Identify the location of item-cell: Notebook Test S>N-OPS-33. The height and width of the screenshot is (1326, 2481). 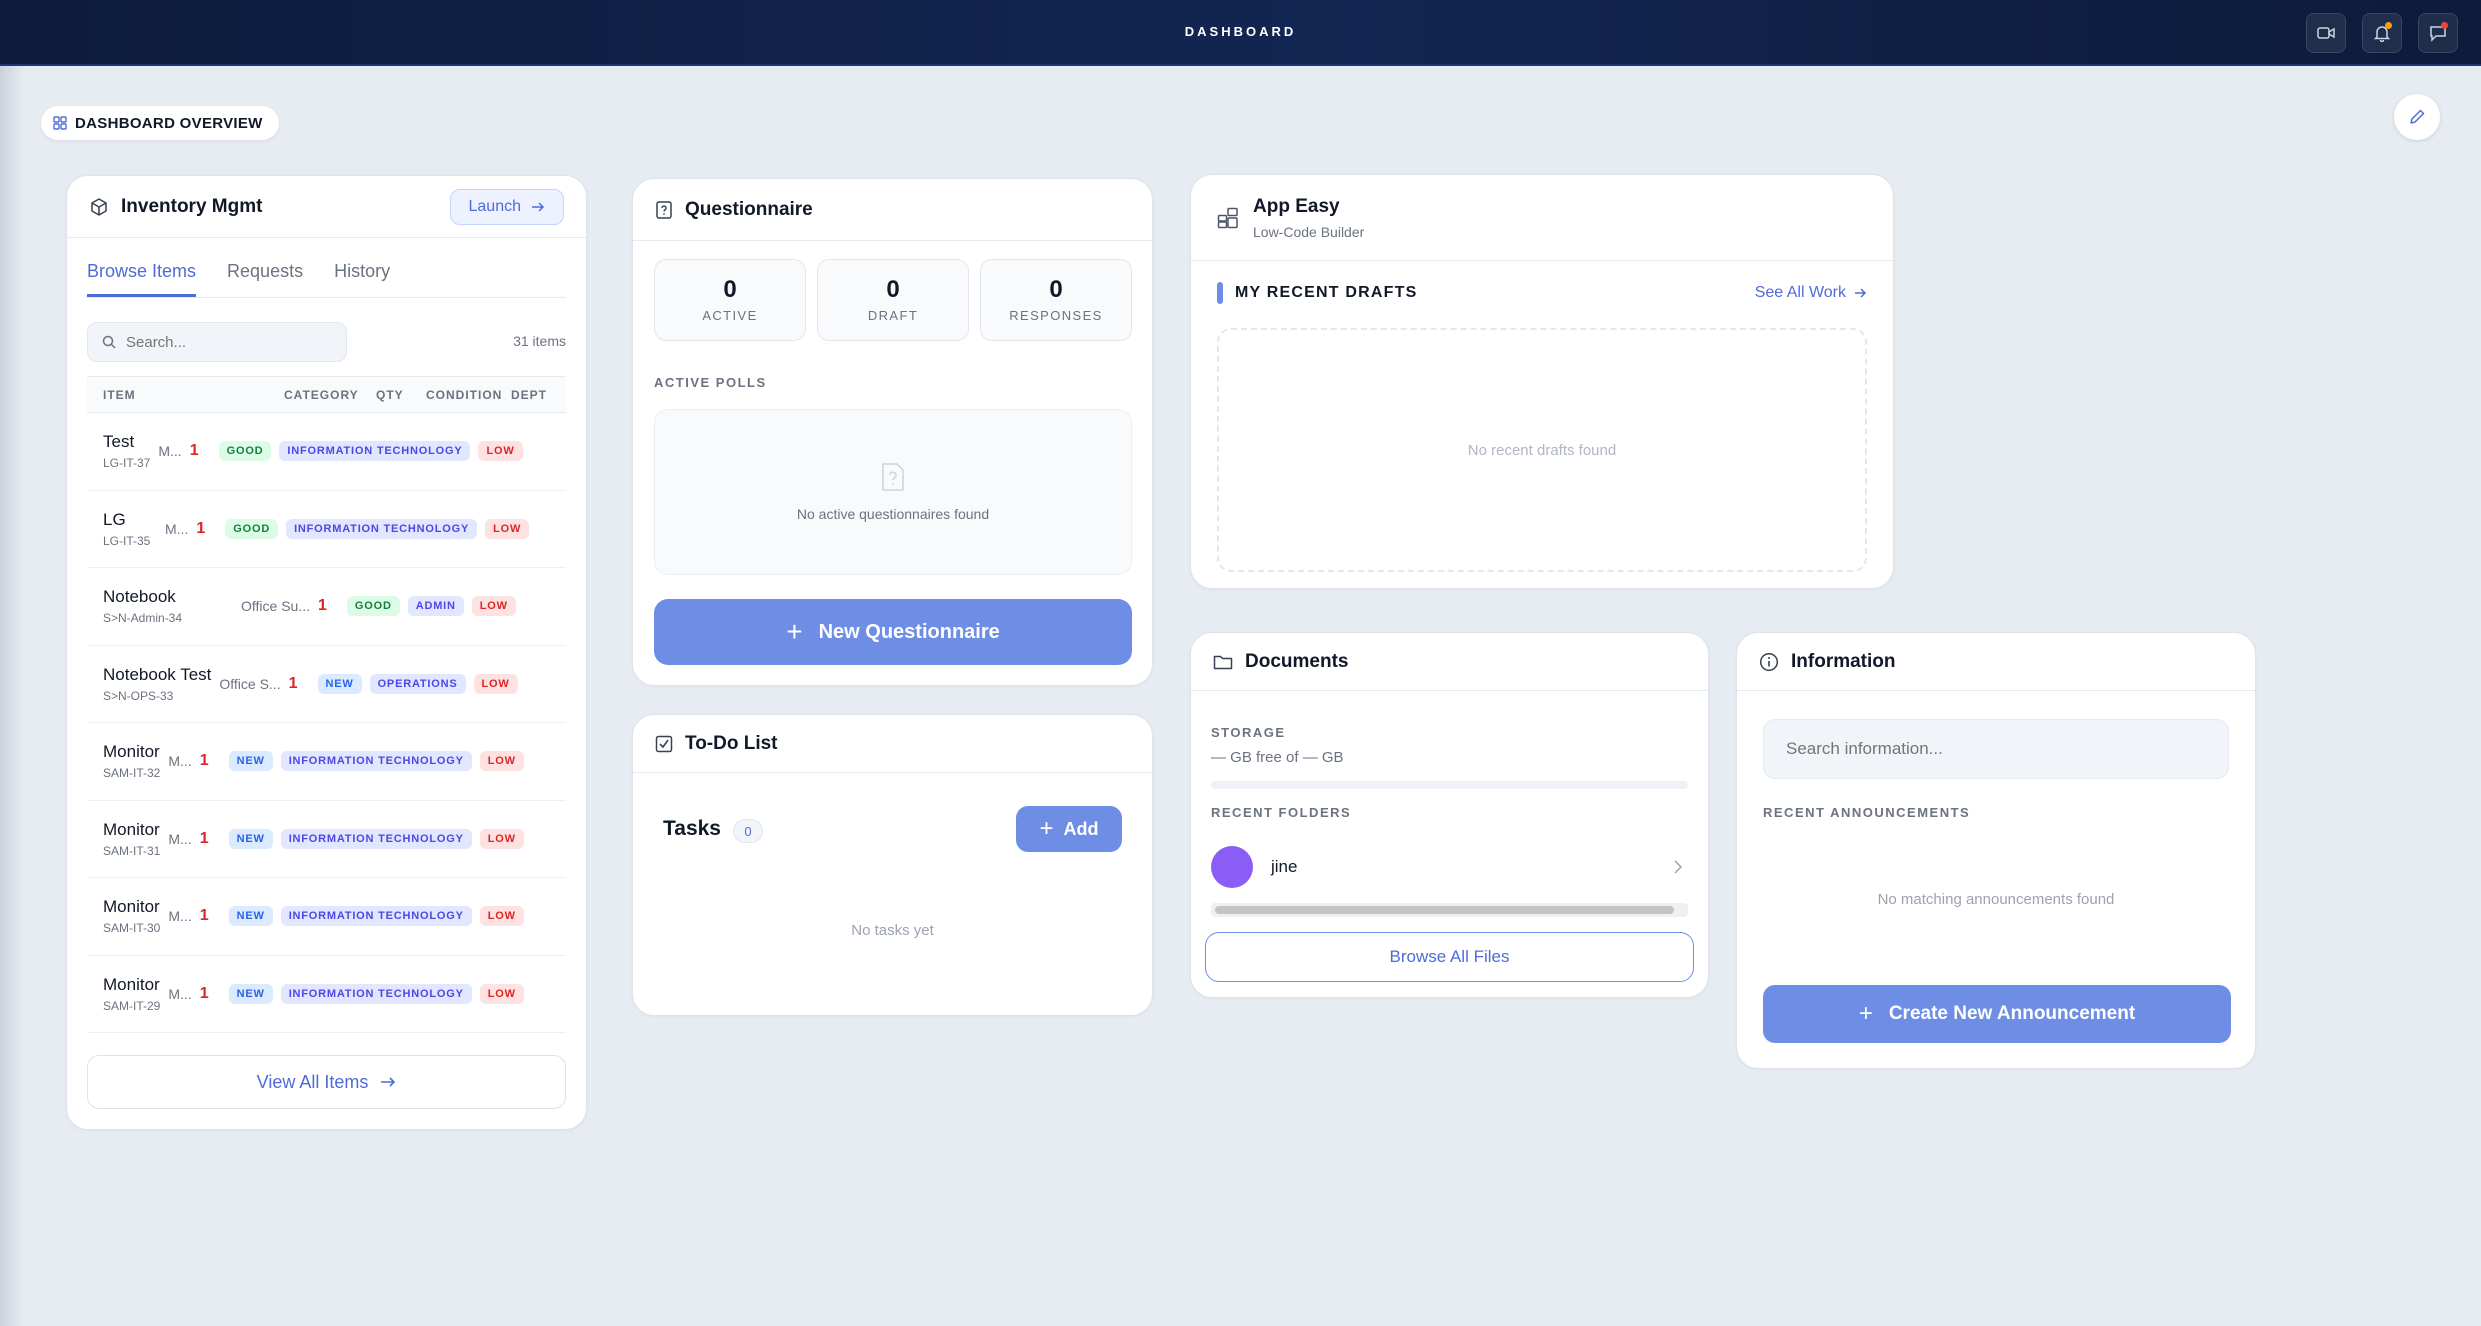
(157, 684).